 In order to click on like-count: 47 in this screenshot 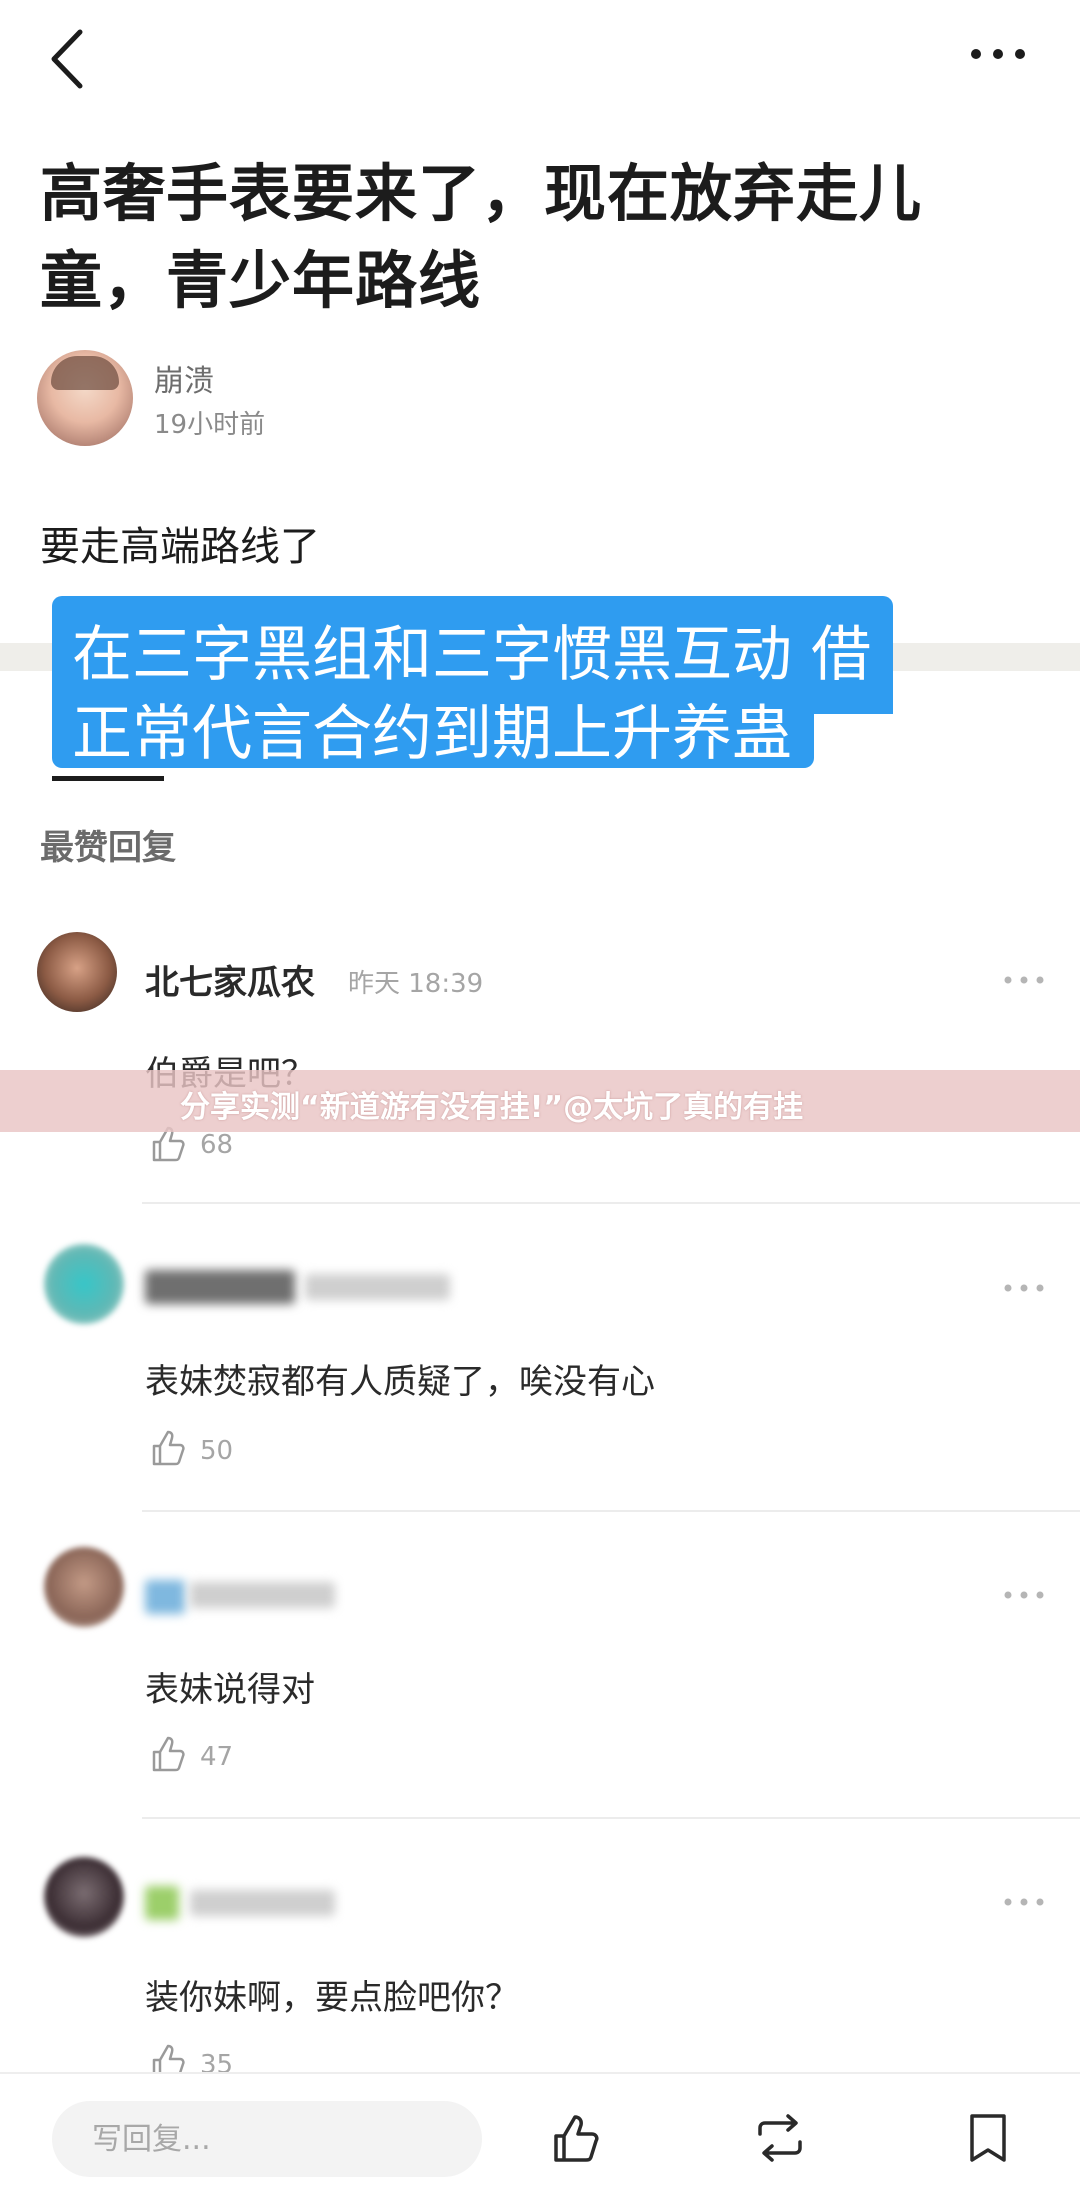, I will do `click(217, 1757)`.